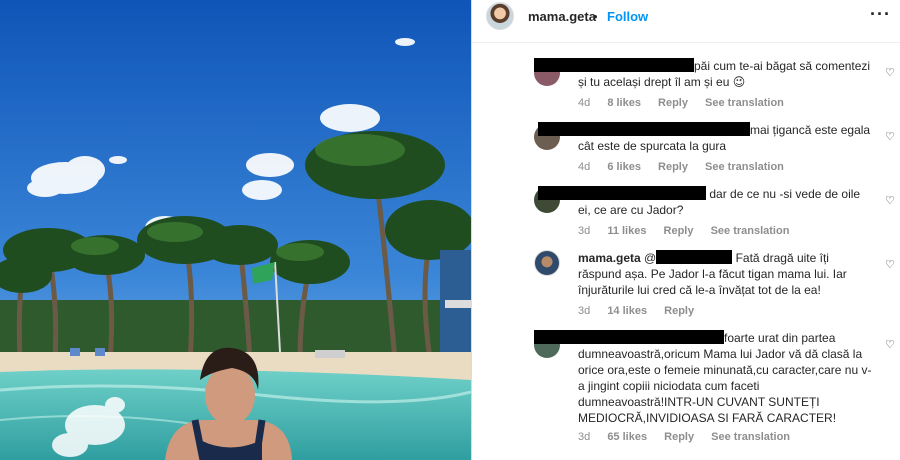 This screenshot has height=460, width=900. Describe the element at coordinates (627, 437) in the screenshot. I see `likes-count: 65 likes` at that location.